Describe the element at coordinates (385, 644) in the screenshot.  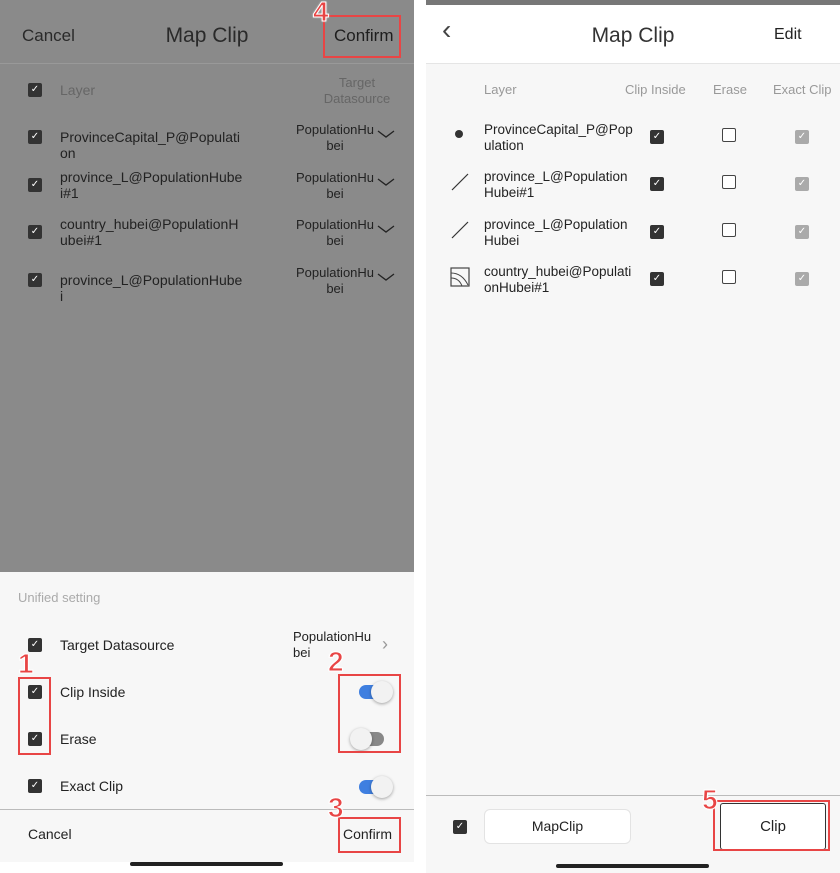
I see `chevron-right-icon: ›` at that location.